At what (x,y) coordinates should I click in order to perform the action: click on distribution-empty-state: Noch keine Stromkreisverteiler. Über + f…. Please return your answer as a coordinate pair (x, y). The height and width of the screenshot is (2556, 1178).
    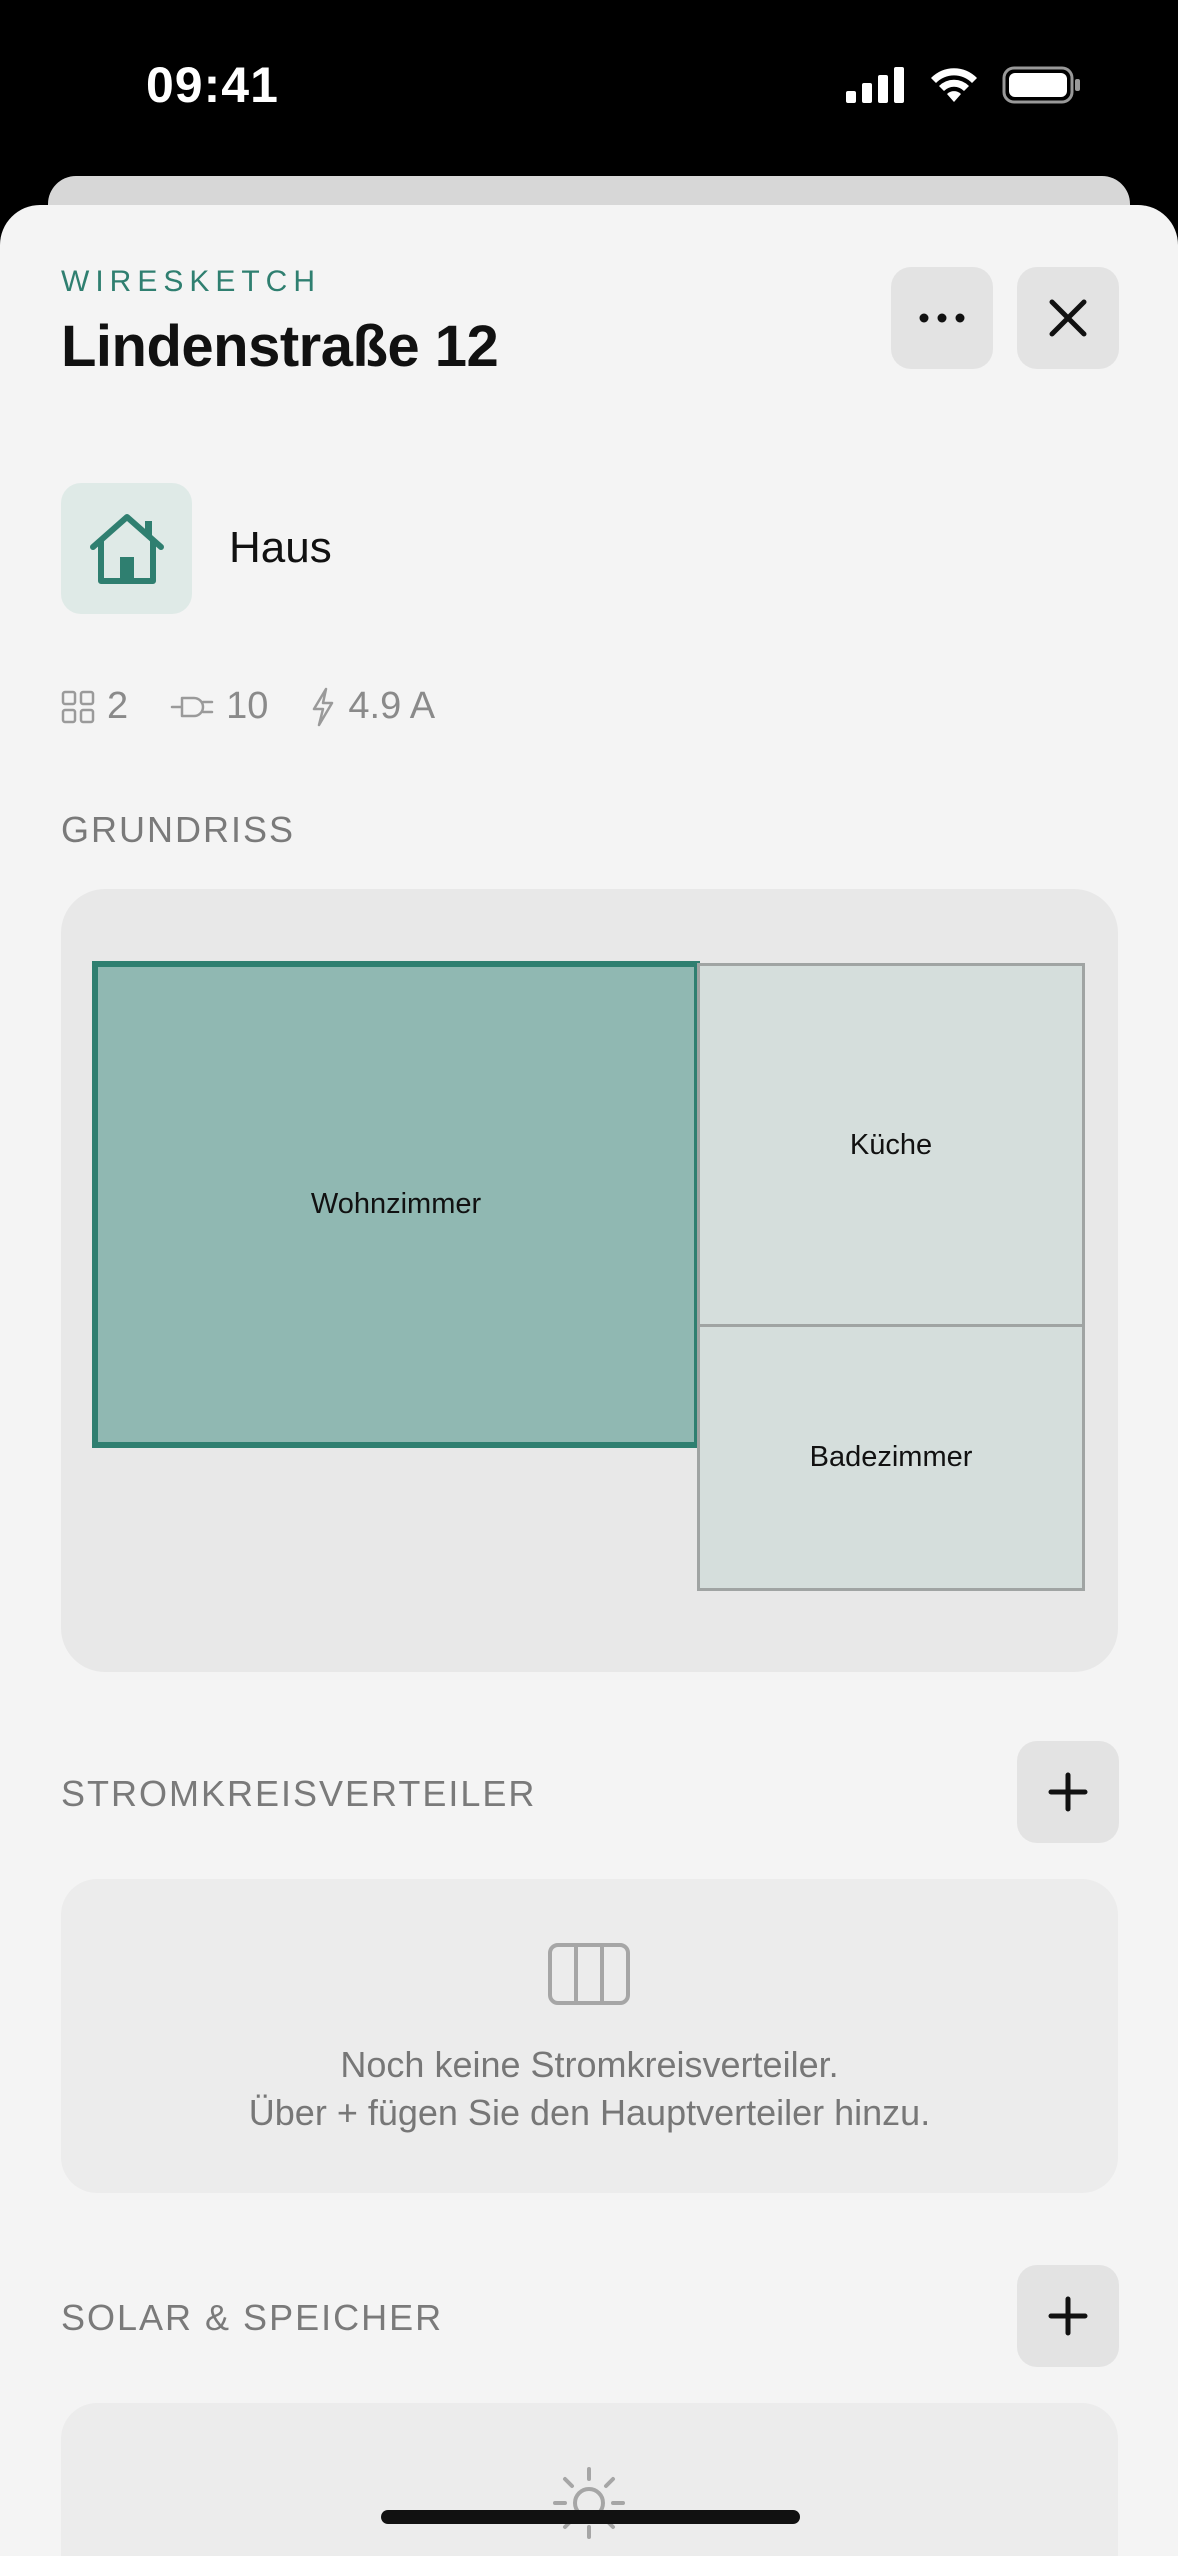
    Looking at the image, I should click on (589, 2036).